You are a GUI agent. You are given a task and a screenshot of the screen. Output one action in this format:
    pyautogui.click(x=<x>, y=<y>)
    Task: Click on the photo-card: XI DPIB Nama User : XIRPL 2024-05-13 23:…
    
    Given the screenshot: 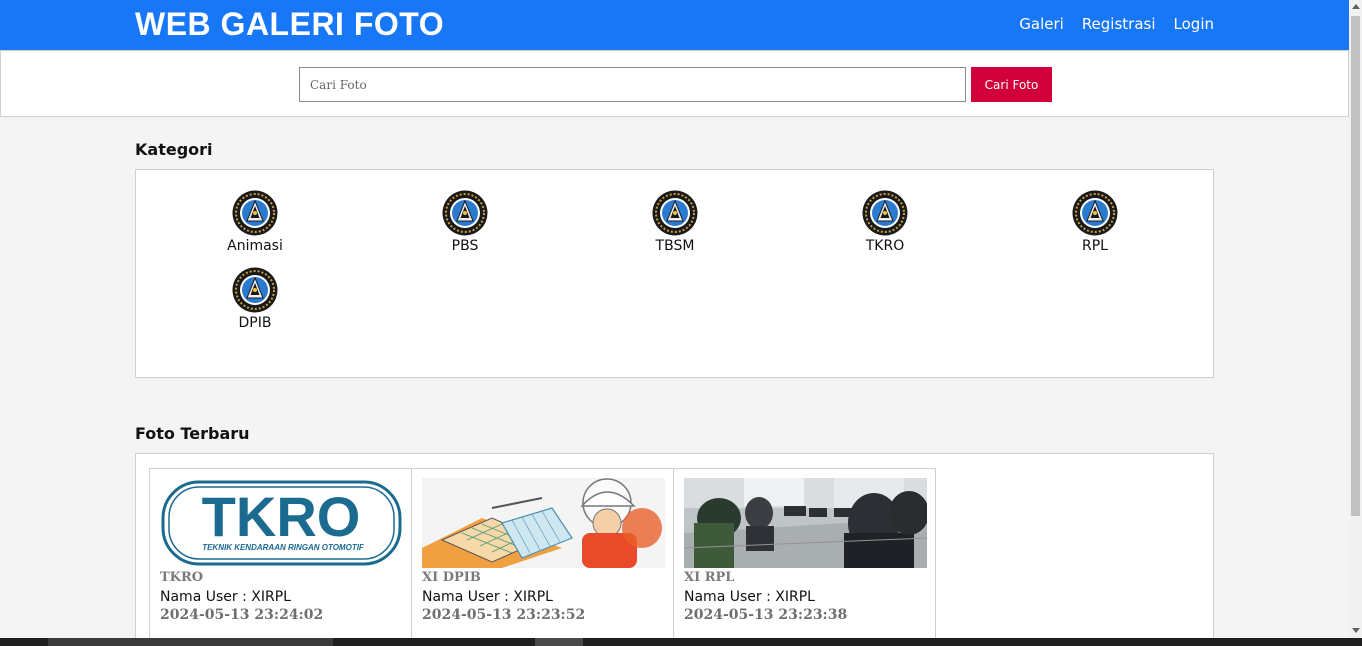 What is the action you would take?
    pyautogui.click(x=542, y=557)
    